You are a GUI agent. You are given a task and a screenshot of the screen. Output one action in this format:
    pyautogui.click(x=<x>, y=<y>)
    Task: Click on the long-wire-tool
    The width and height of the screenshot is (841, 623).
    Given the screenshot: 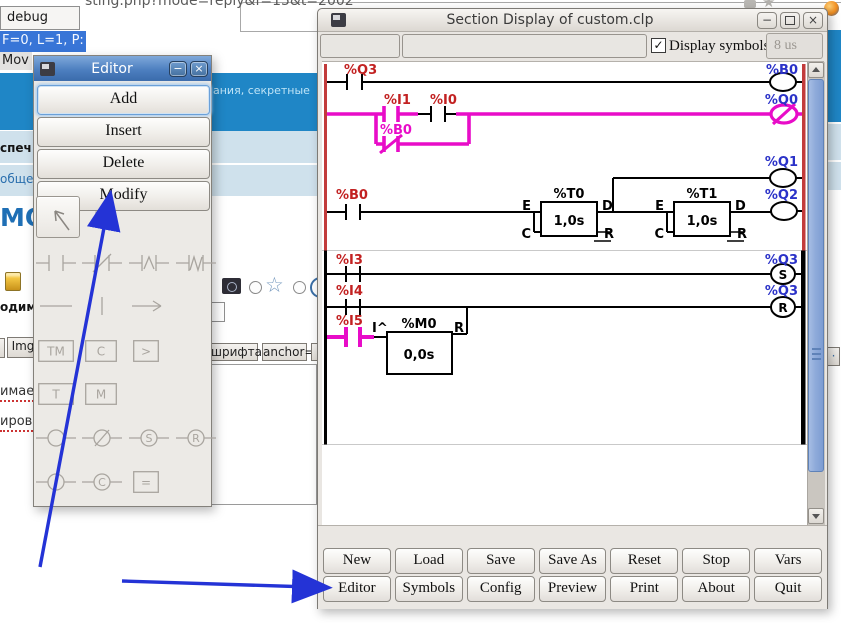 What is the action you would take?
    pyautogui.click(x=149, y=306)
    